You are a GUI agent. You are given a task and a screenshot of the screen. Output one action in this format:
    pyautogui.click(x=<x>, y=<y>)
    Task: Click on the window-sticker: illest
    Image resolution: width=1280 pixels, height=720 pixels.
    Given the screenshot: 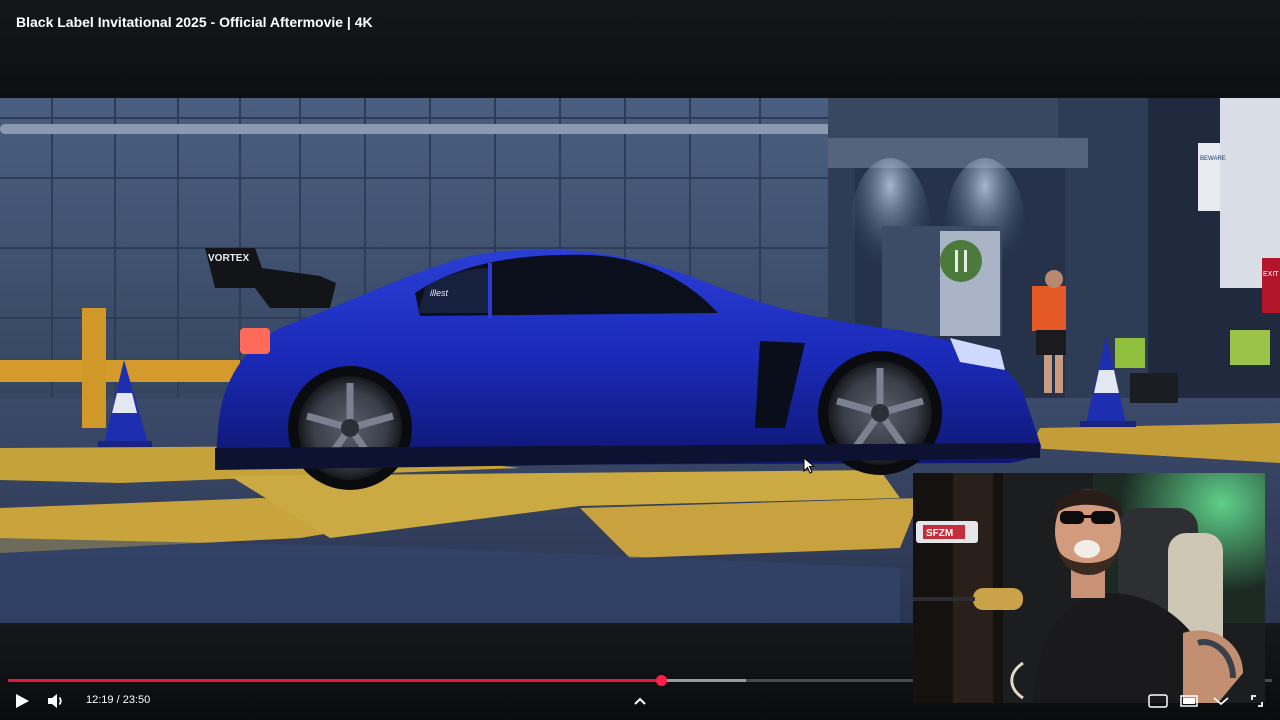 What is the action you would take?
    pyautogui.click(x=439, y=293)
    